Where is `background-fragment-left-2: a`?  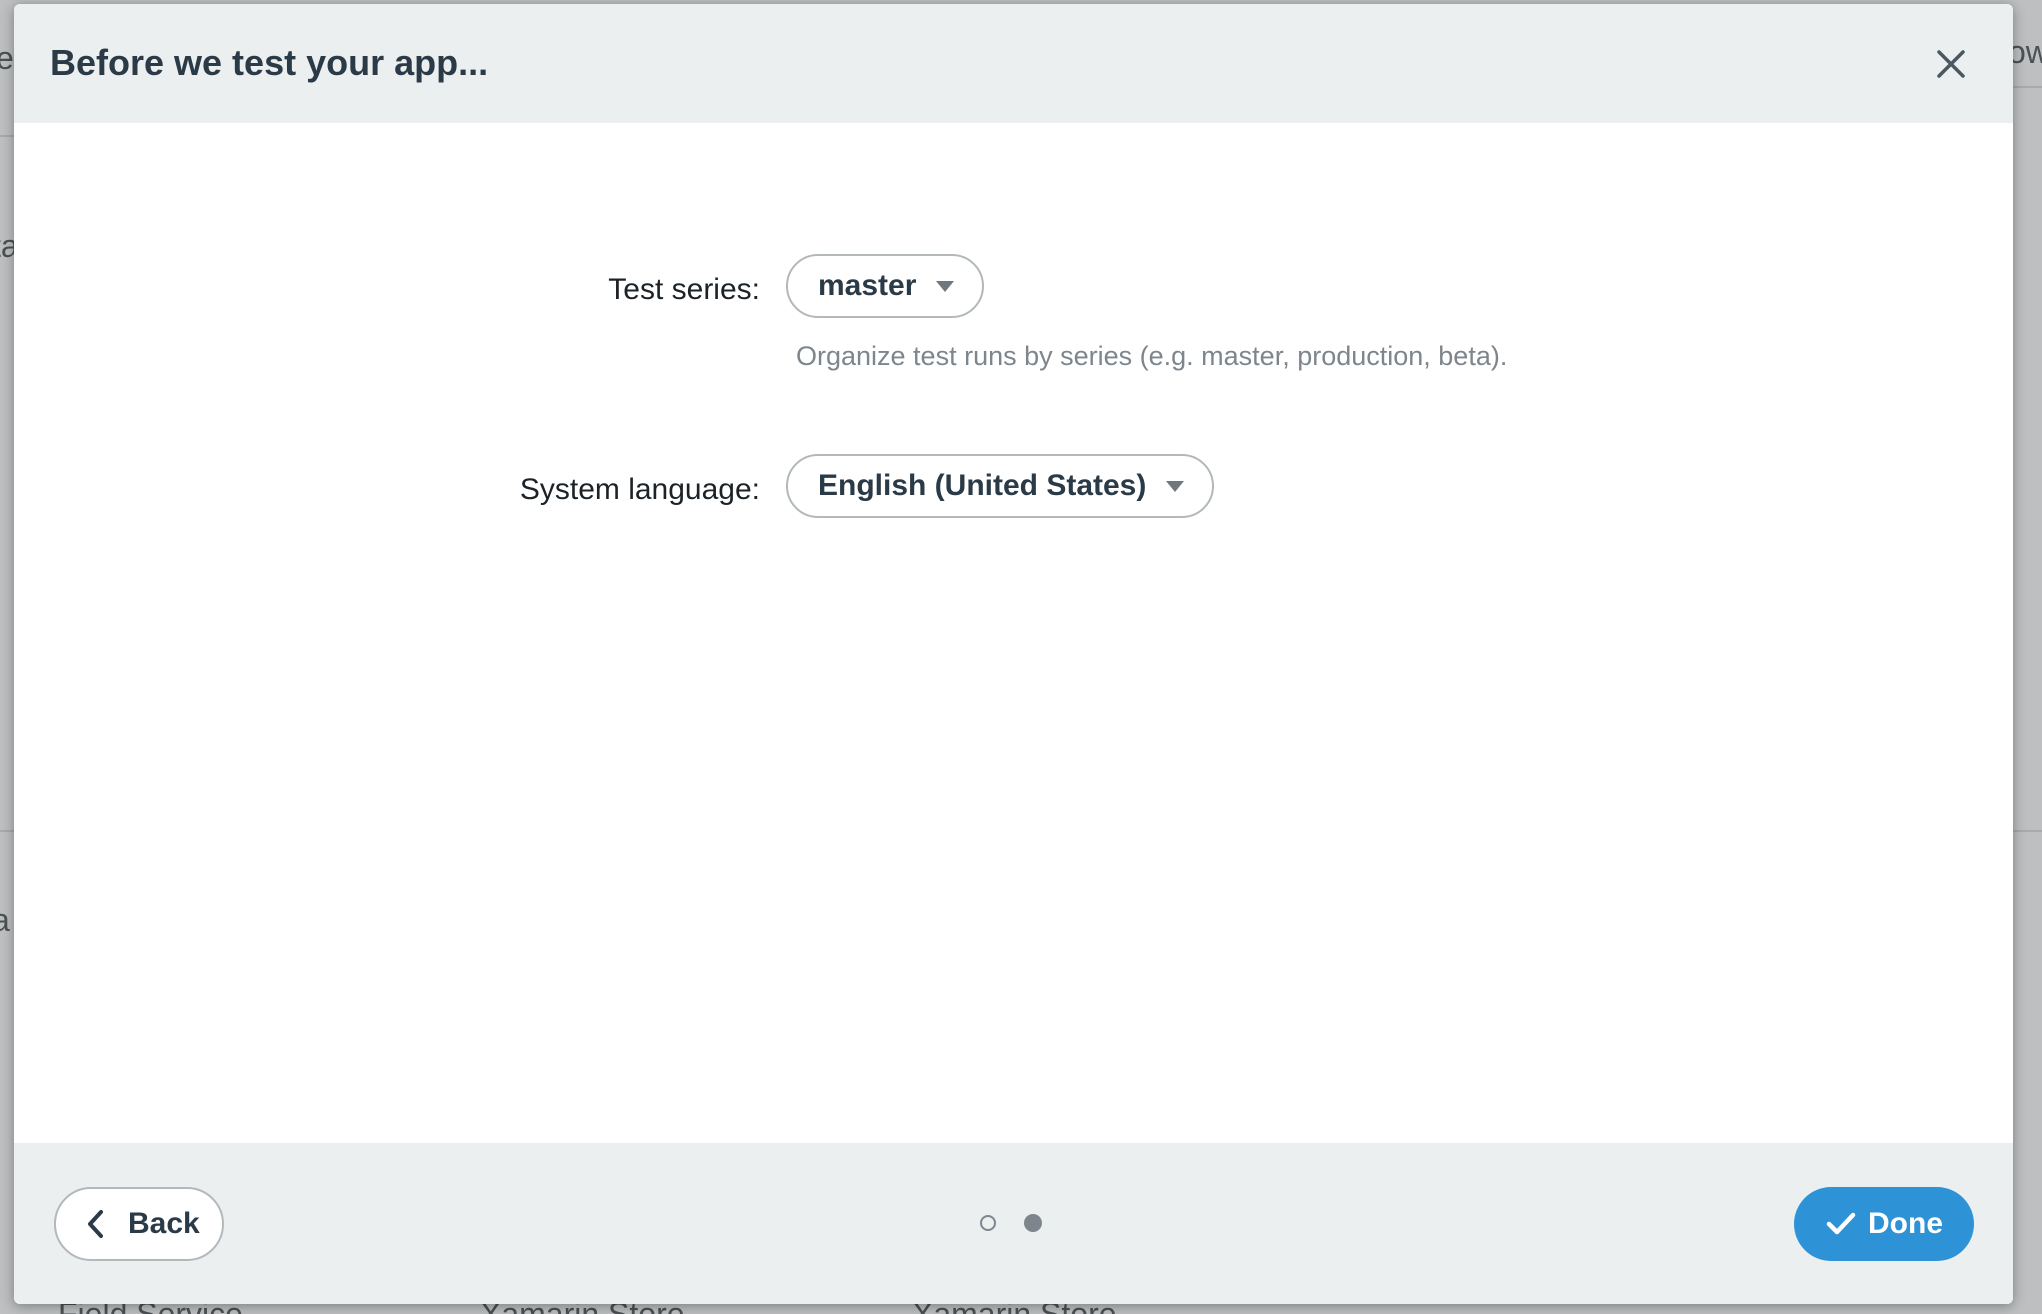 background-fragment-left-2: a is located at coordinates (5, 920).